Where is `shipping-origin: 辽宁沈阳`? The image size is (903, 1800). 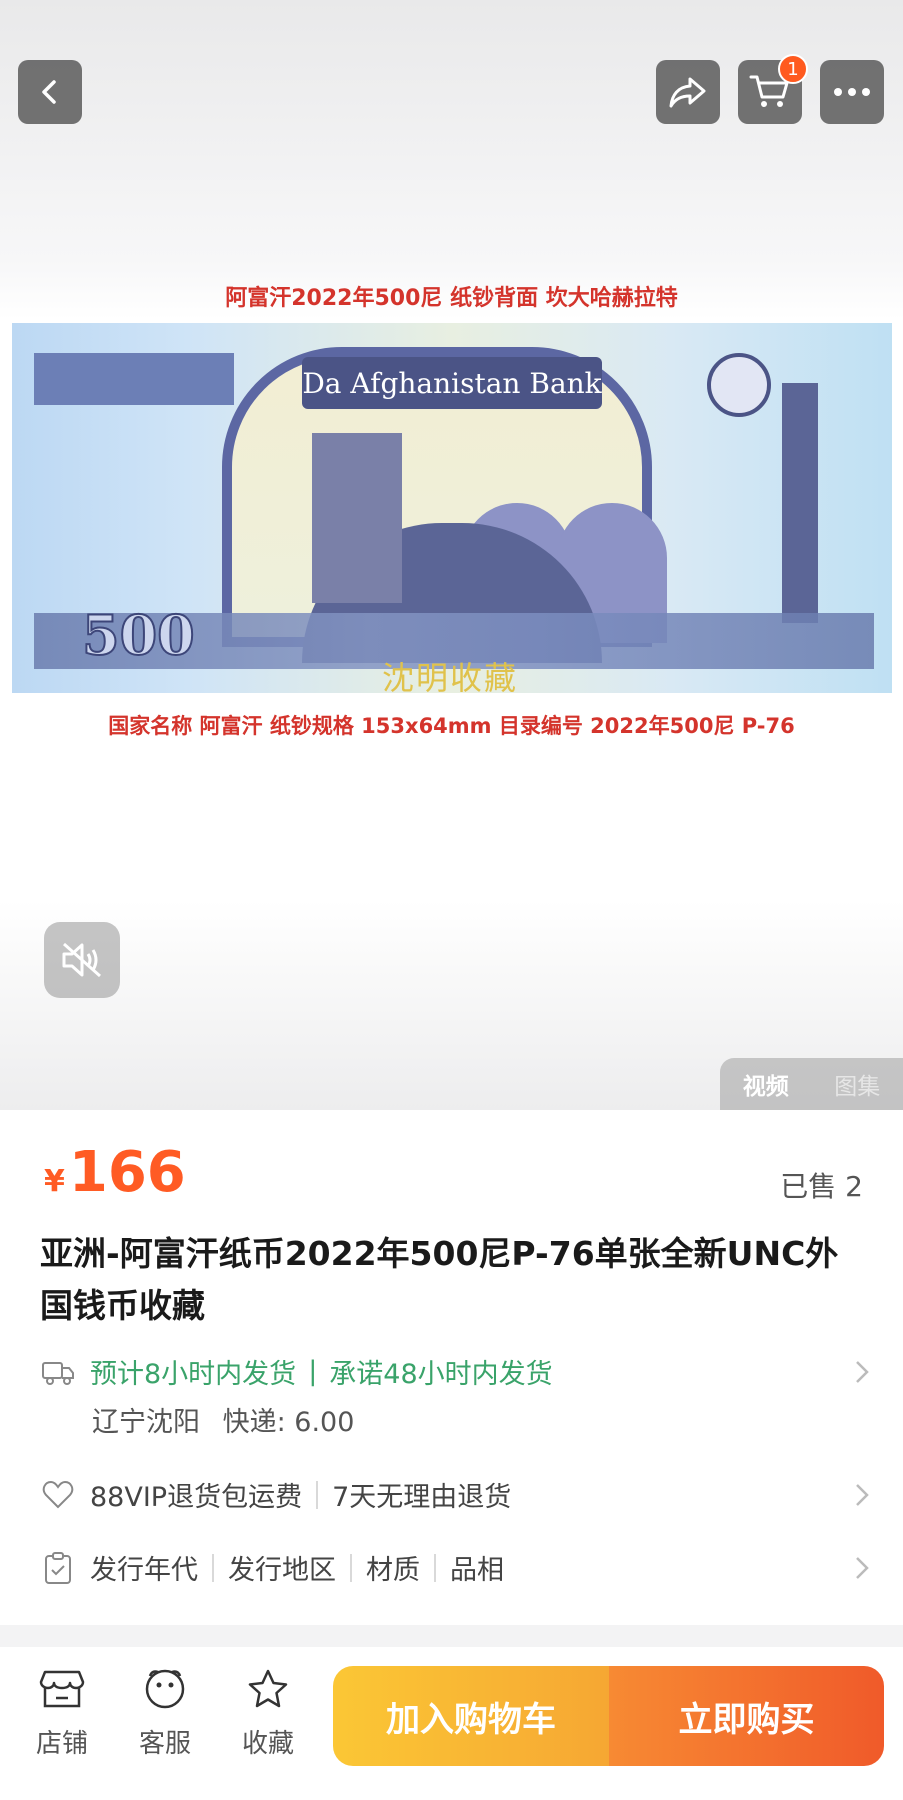 shipping-origin: 辽宁沈阳 is located at coordinates (146, 1422).